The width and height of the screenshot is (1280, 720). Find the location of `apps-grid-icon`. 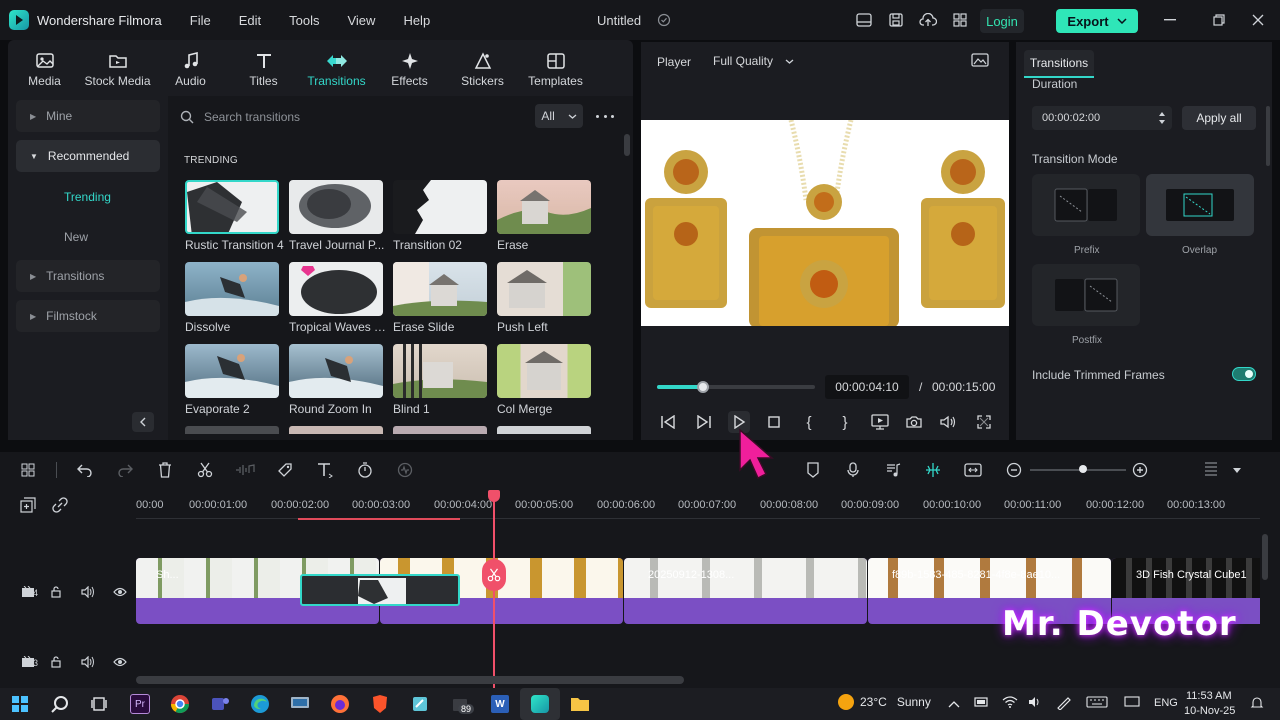

apps-grid-icon is located at coordinates (960, 20).